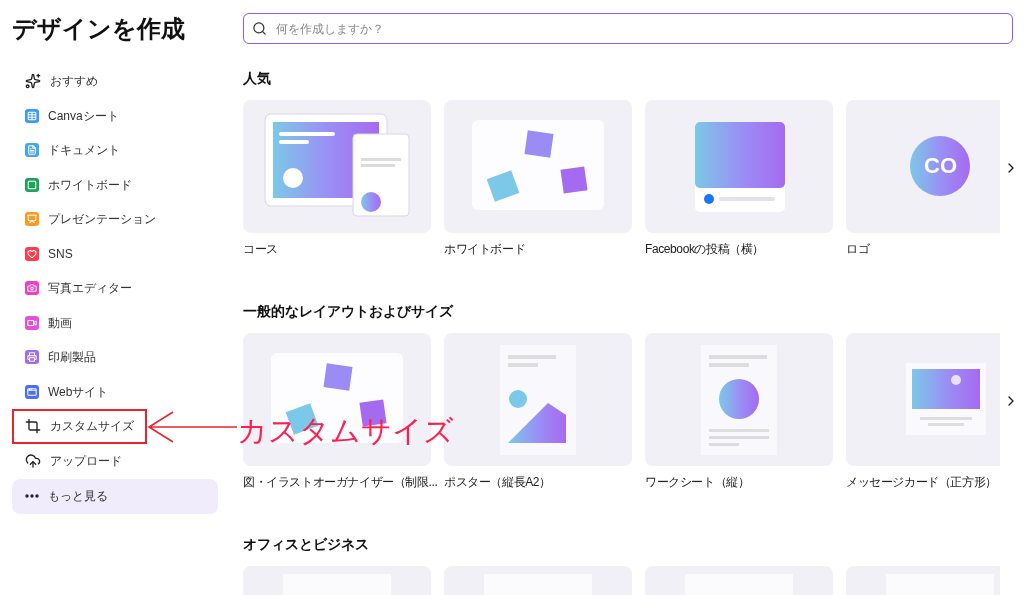 This screenshot has height=595, width=1024. What do you see at coordinates (260, 249) in the screenshot?
I see `card-label: コース` at bounding box center [260, 249].